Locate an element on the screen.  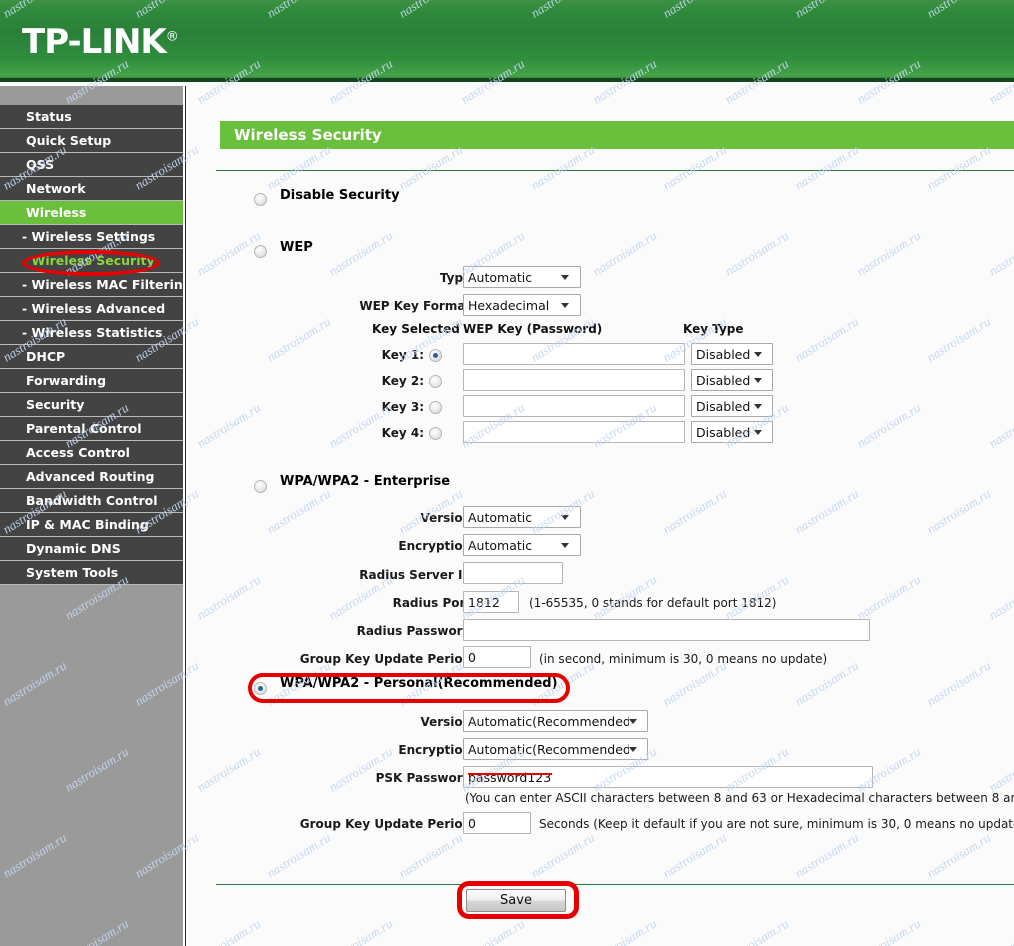
sidebar-item-security: Security is located at coordinates (91, 405).